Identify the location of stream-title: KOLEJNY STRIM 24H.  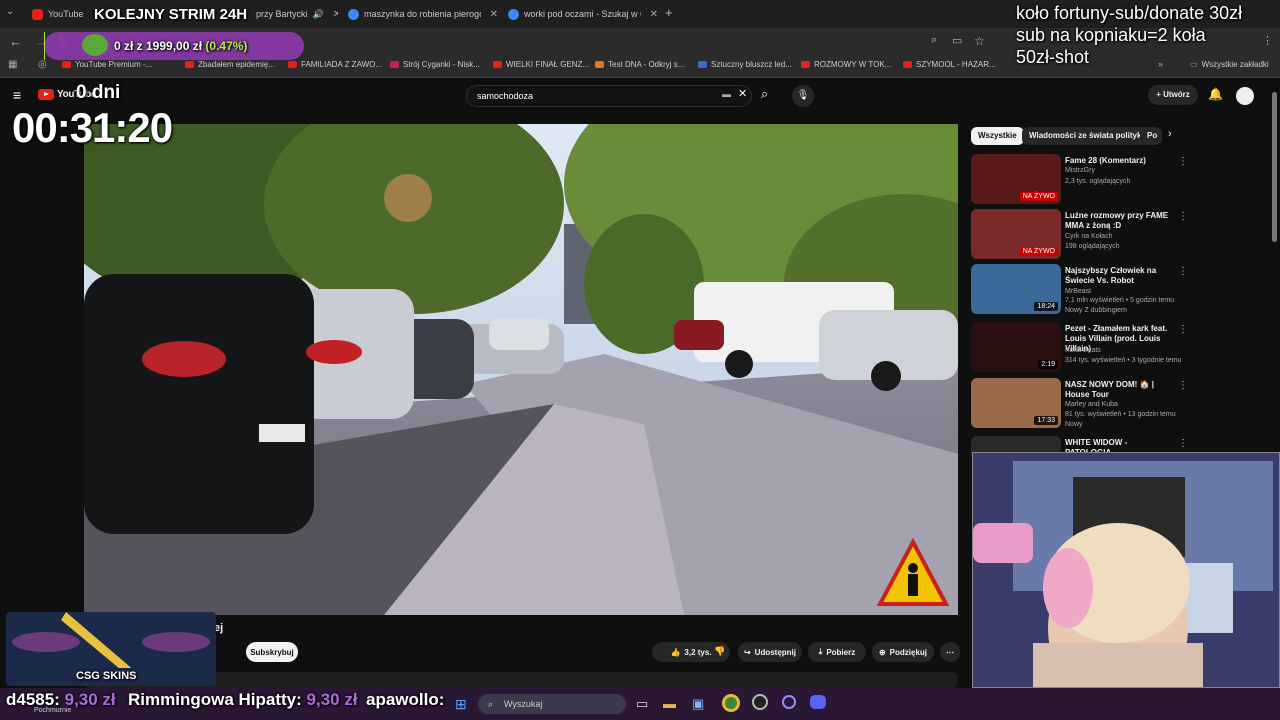
(171, 14).